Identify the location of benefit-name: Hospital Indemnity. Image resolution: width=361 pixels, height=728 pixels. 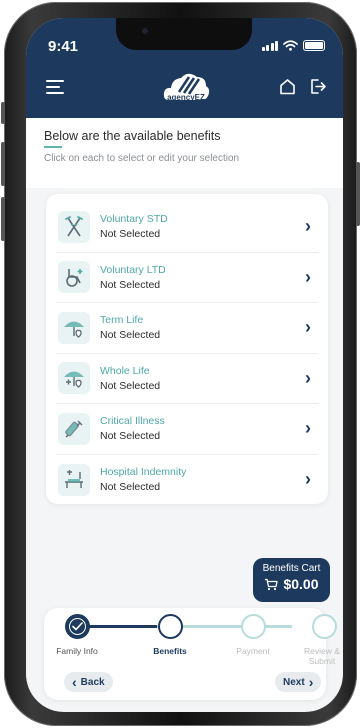
(143, 472).